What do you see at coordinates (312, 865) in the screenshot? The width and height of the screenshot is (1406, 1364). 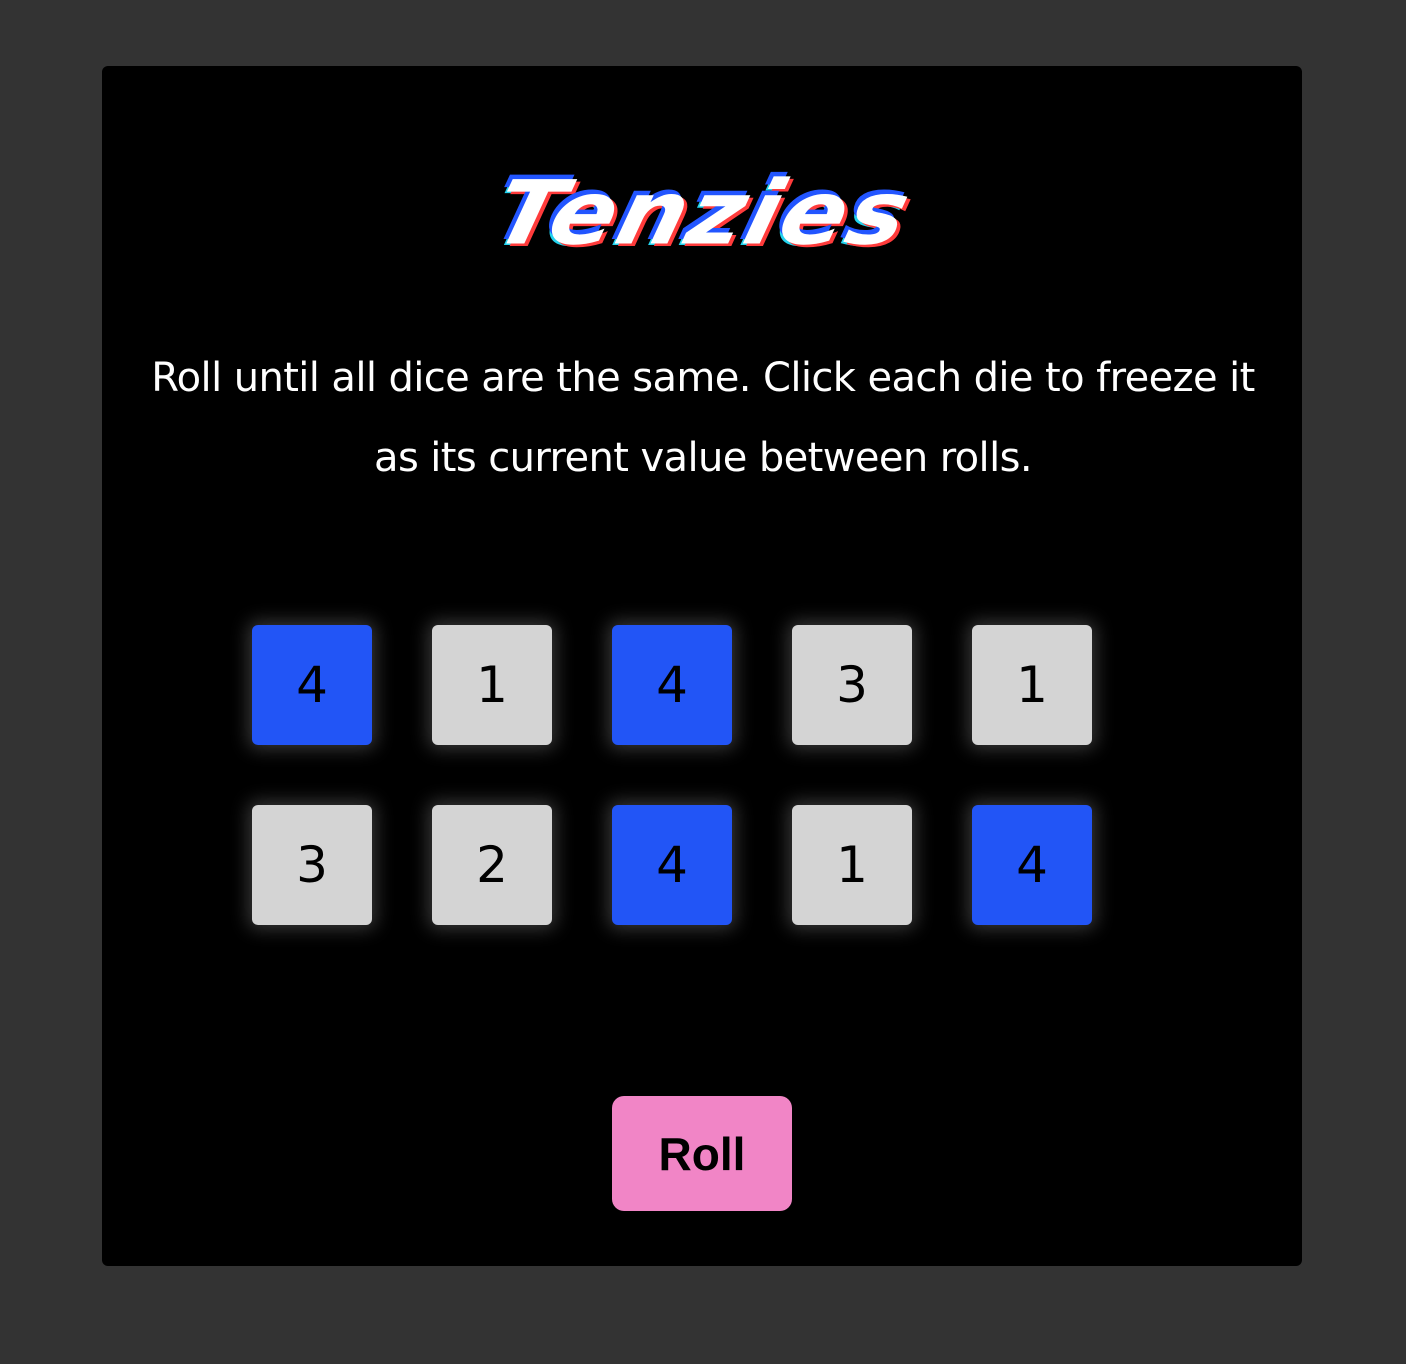 I see `die-6: 3` at bounding box center [312, 865].